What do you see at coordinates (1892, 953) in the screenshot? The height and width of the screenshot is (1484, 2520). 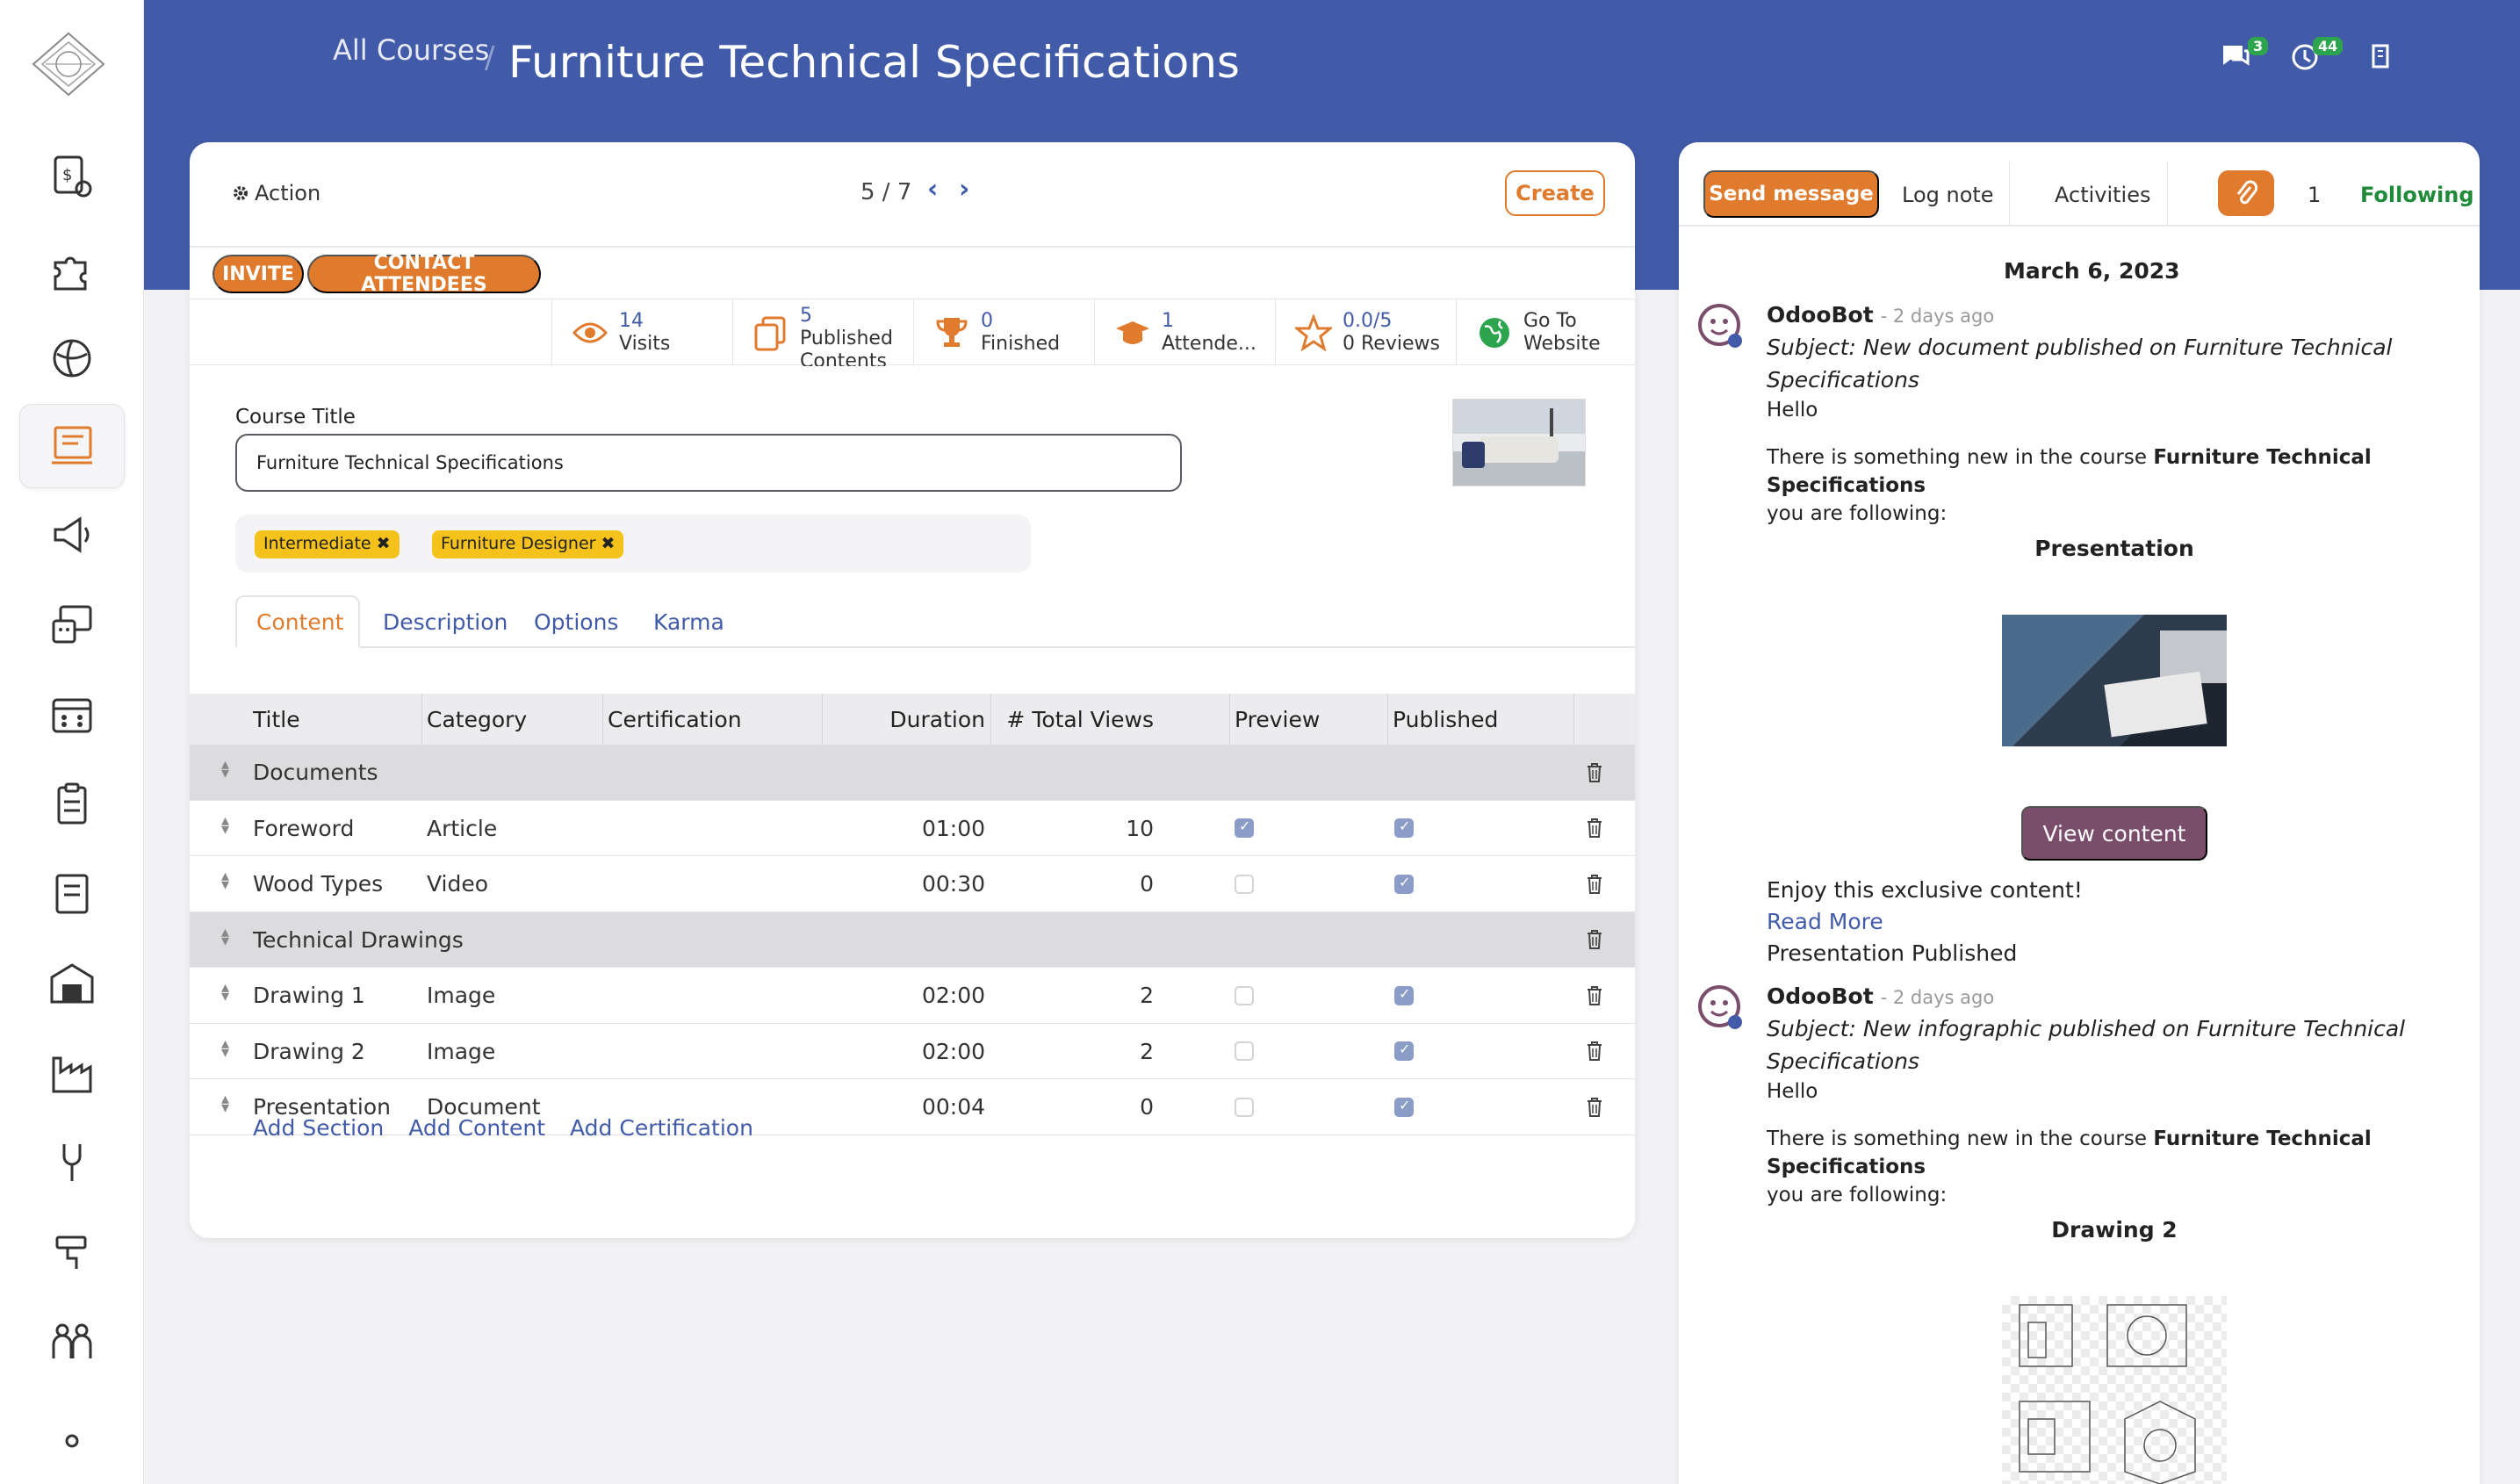 I see `message-footer: Presentation Published` at bounding box center [1892, 953].